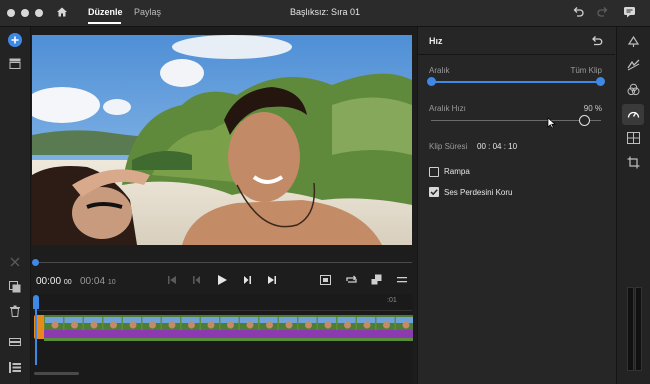 The image size is (650, 384). I want to click on clip-duration-label: Klip Süresi, so click(448, 146).